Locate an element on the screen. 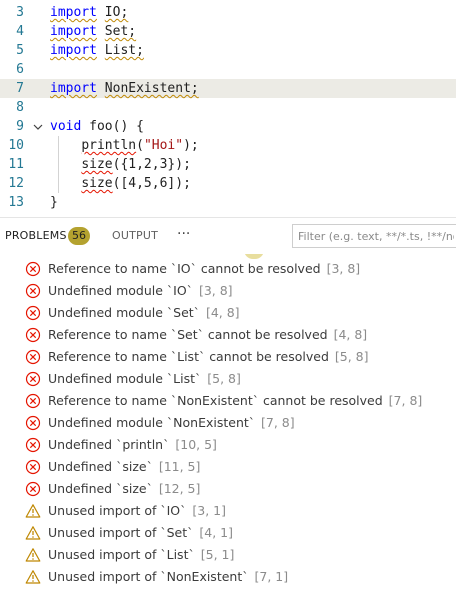 Image resolution: width=456 pixels, height=589 pixels. chevron-down-icon is located at coordinates (38, 126).